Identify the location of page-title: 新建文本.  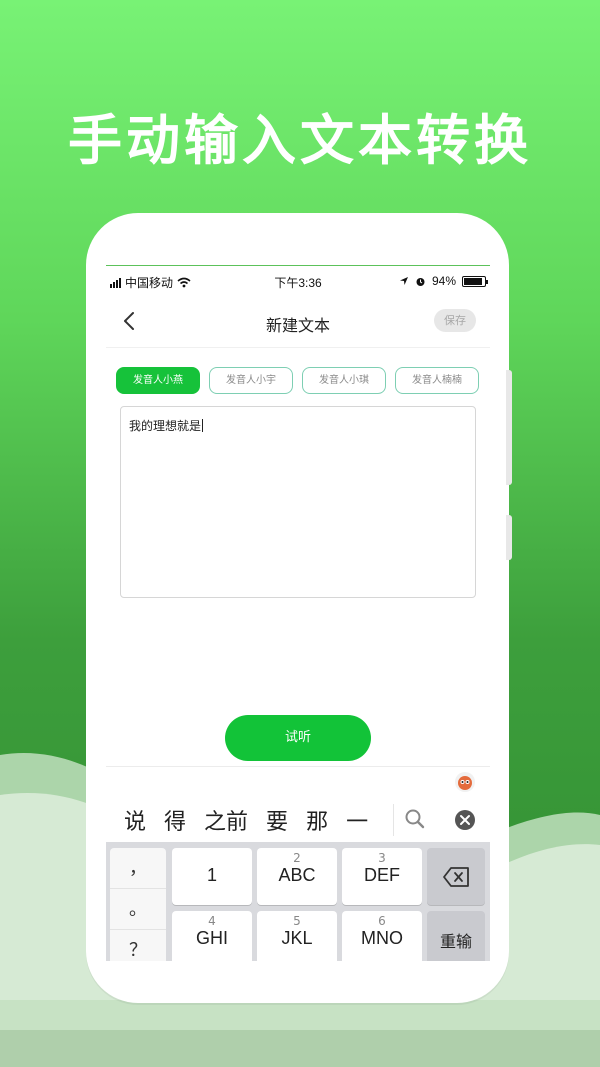
(297, 325).